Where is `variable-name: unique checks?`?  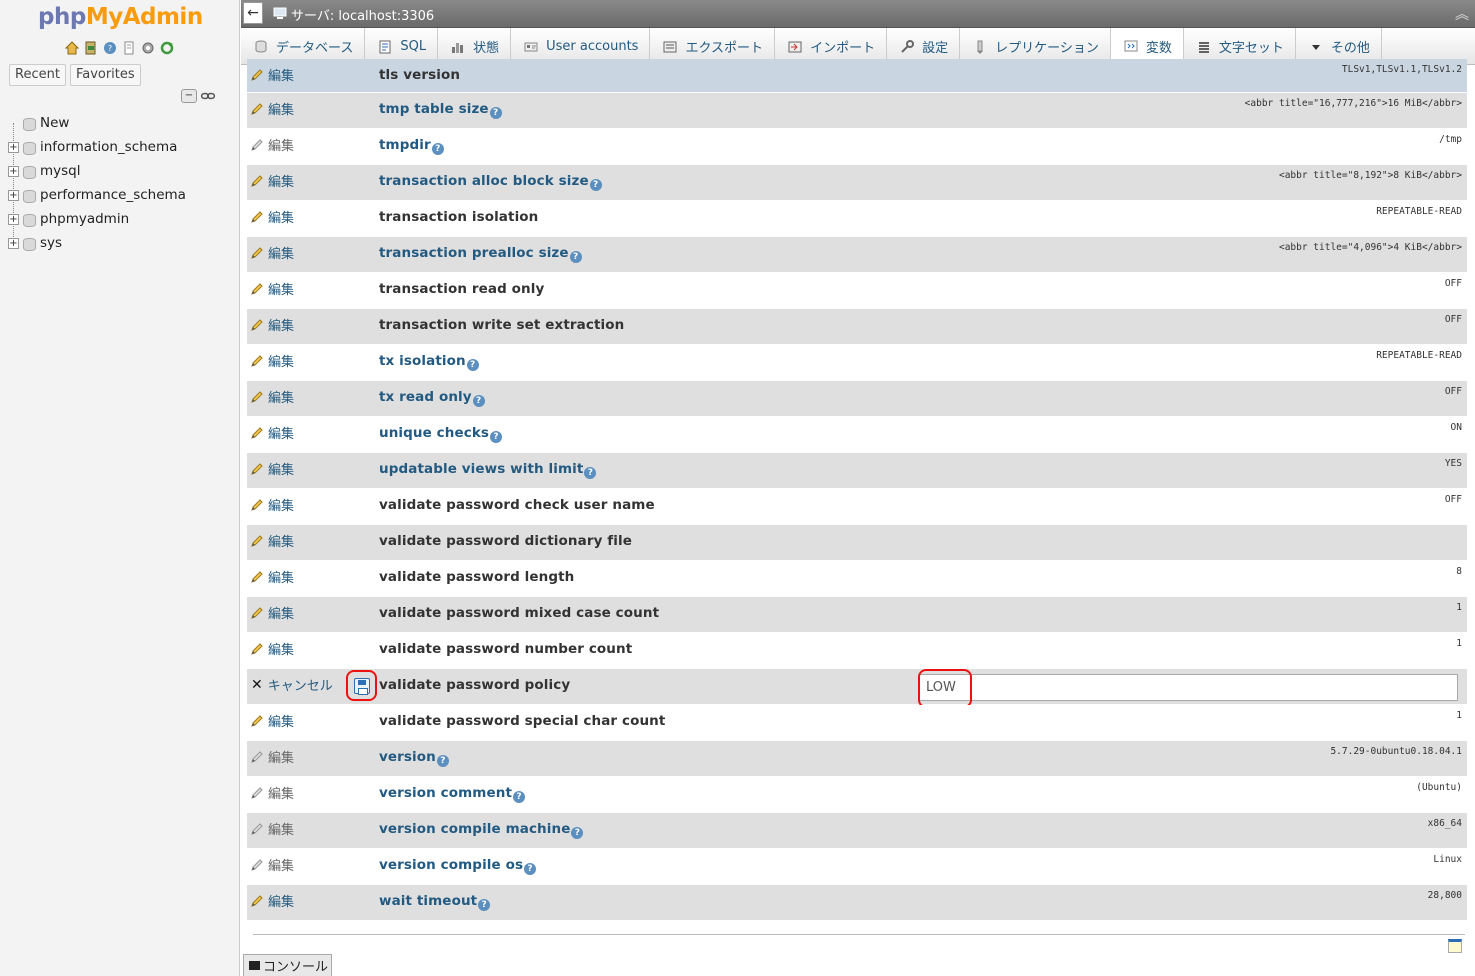 variable-name: unique checks? is located at coordinates (441, 434).